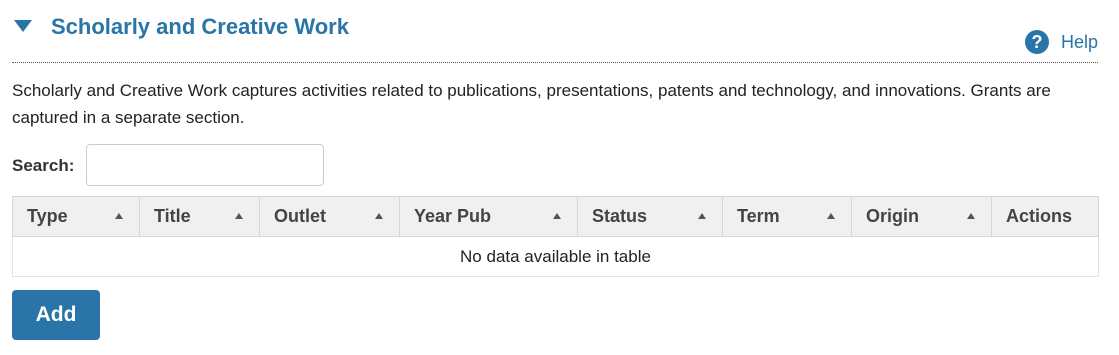 Image resolution: width=1119 pixels, height=355 pixels. Describe the element at coordinates (892, 216) in the screenshot. I see `column-label: Origin` at that location.